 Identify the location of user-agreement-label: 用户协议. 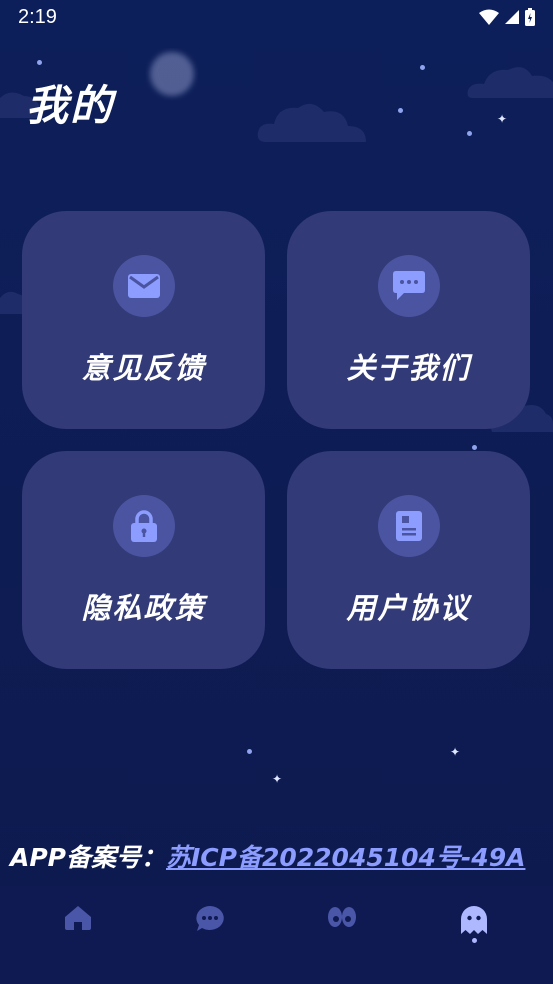
(408, 608).